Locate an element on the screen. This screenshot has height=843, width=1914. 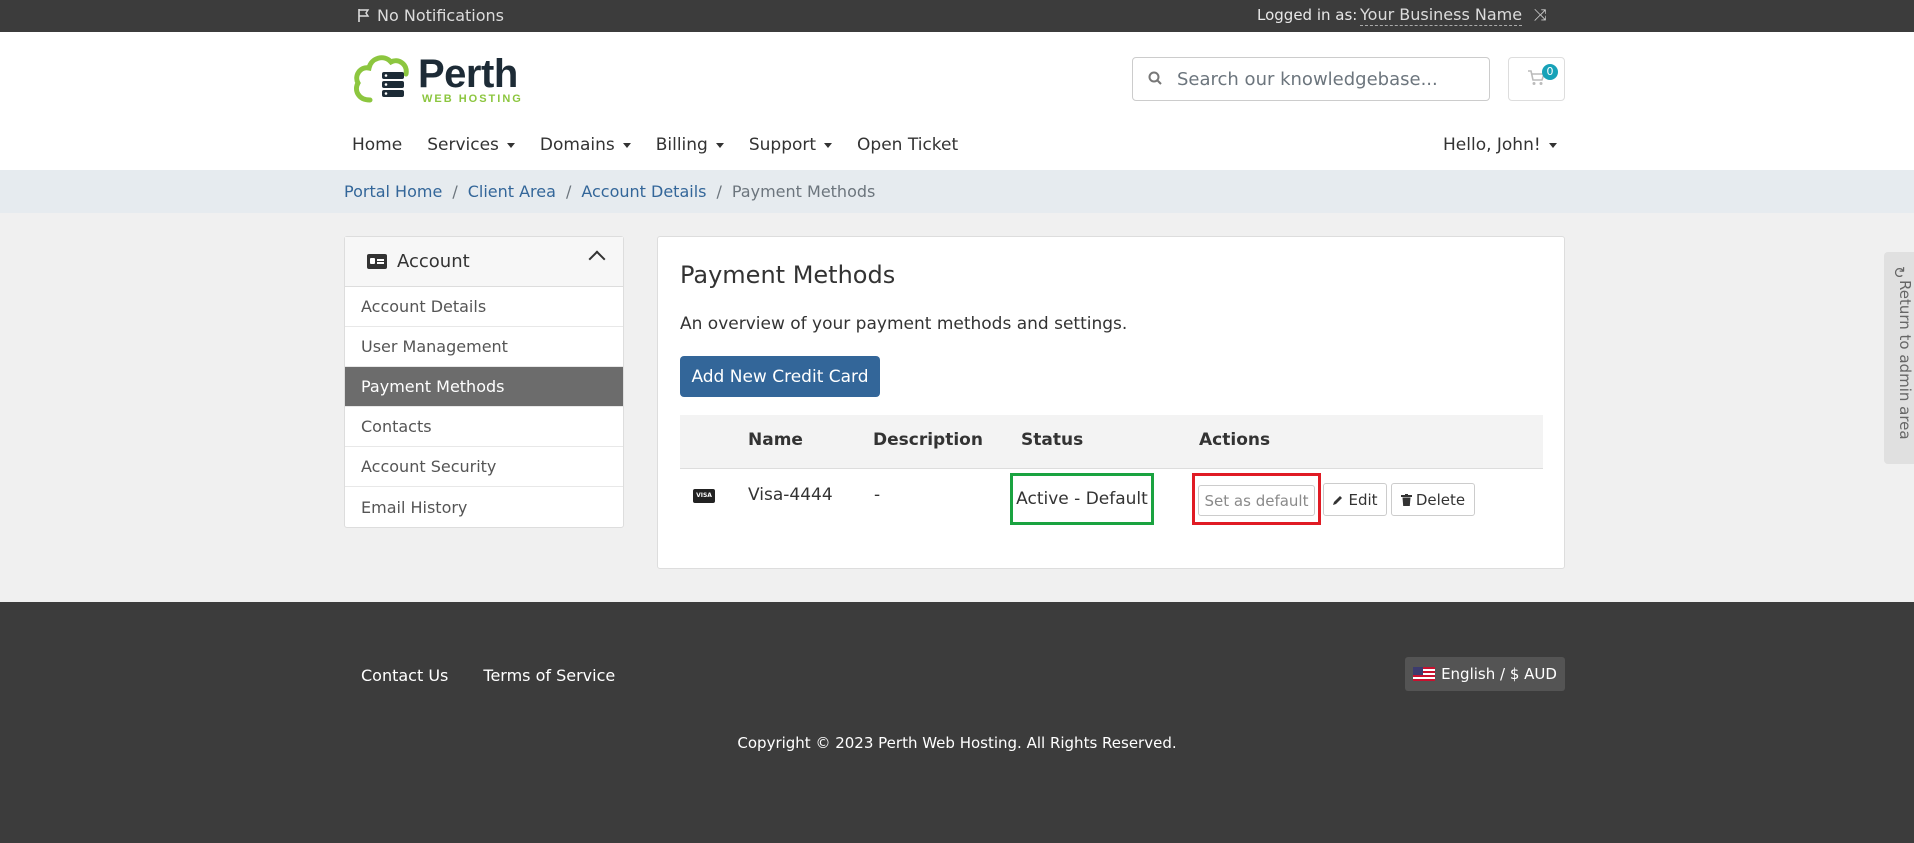
breadcrumb-client-area: Client Area is located at coordinates (512, 191).